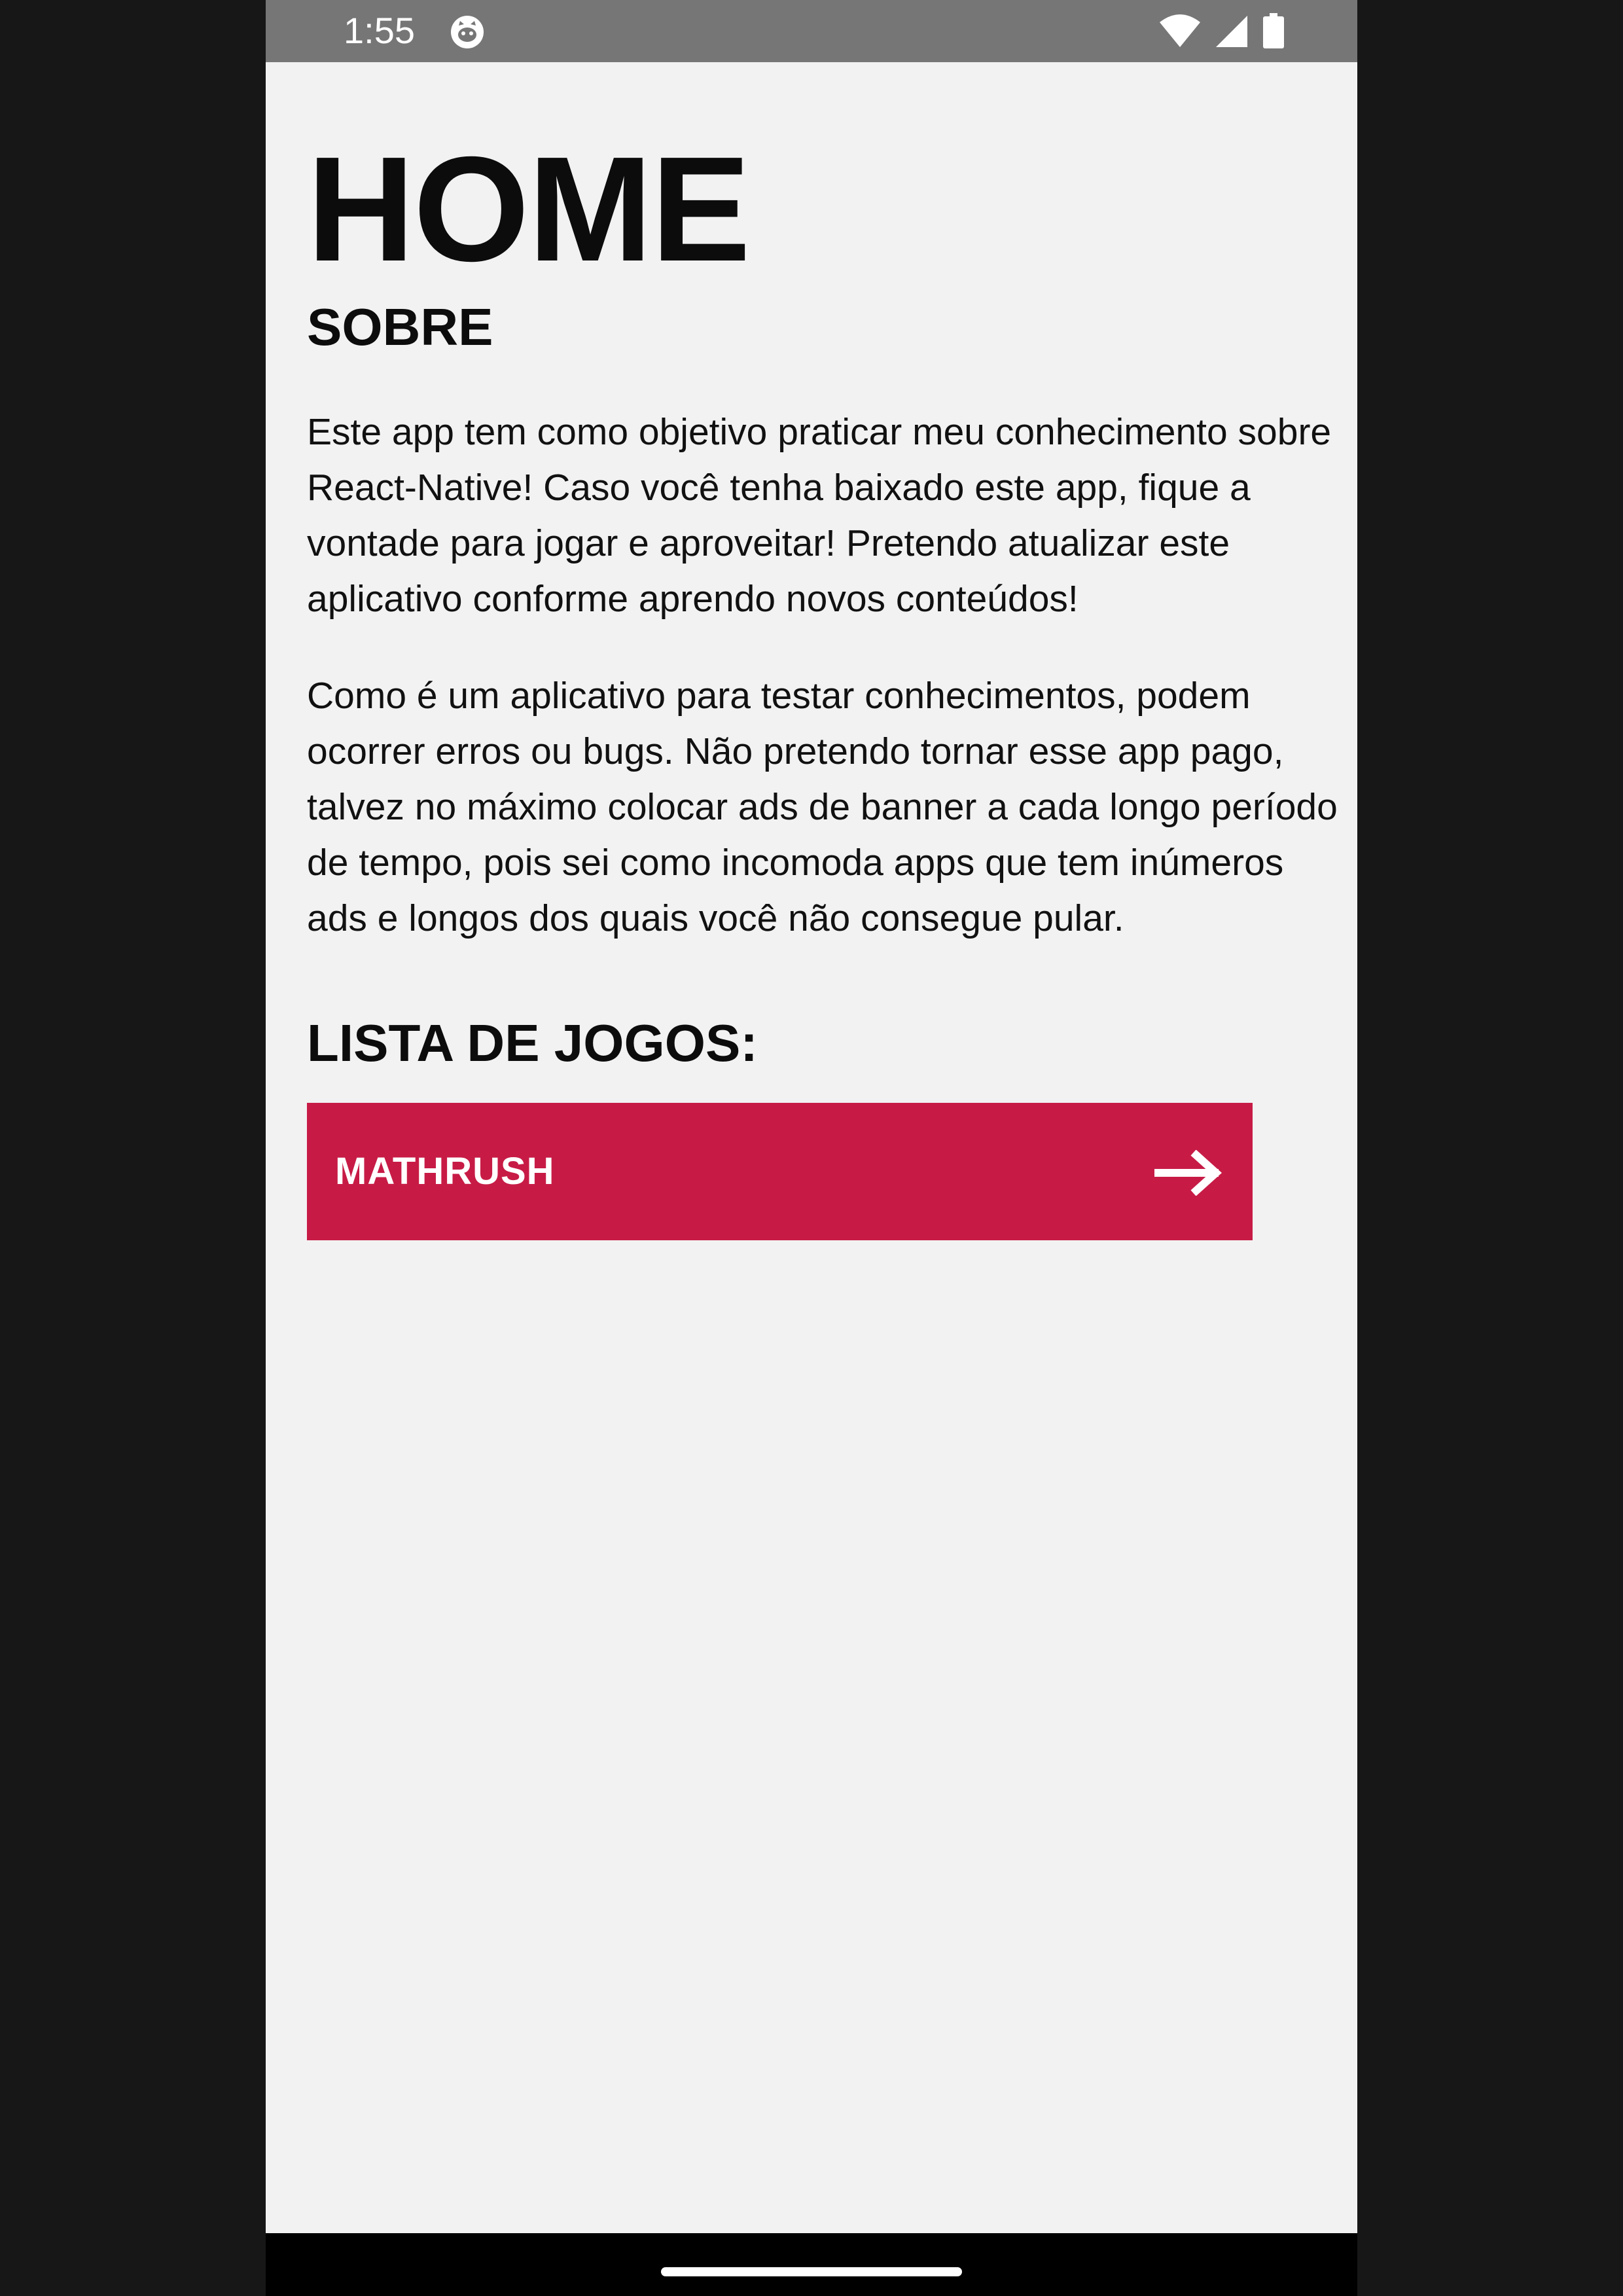 This screenshot has height=2296, width=1623. What do you see at coordinates (811, 2264) in the screenshot?
I see `navigation-bar` at bounding box center [811, 2264].